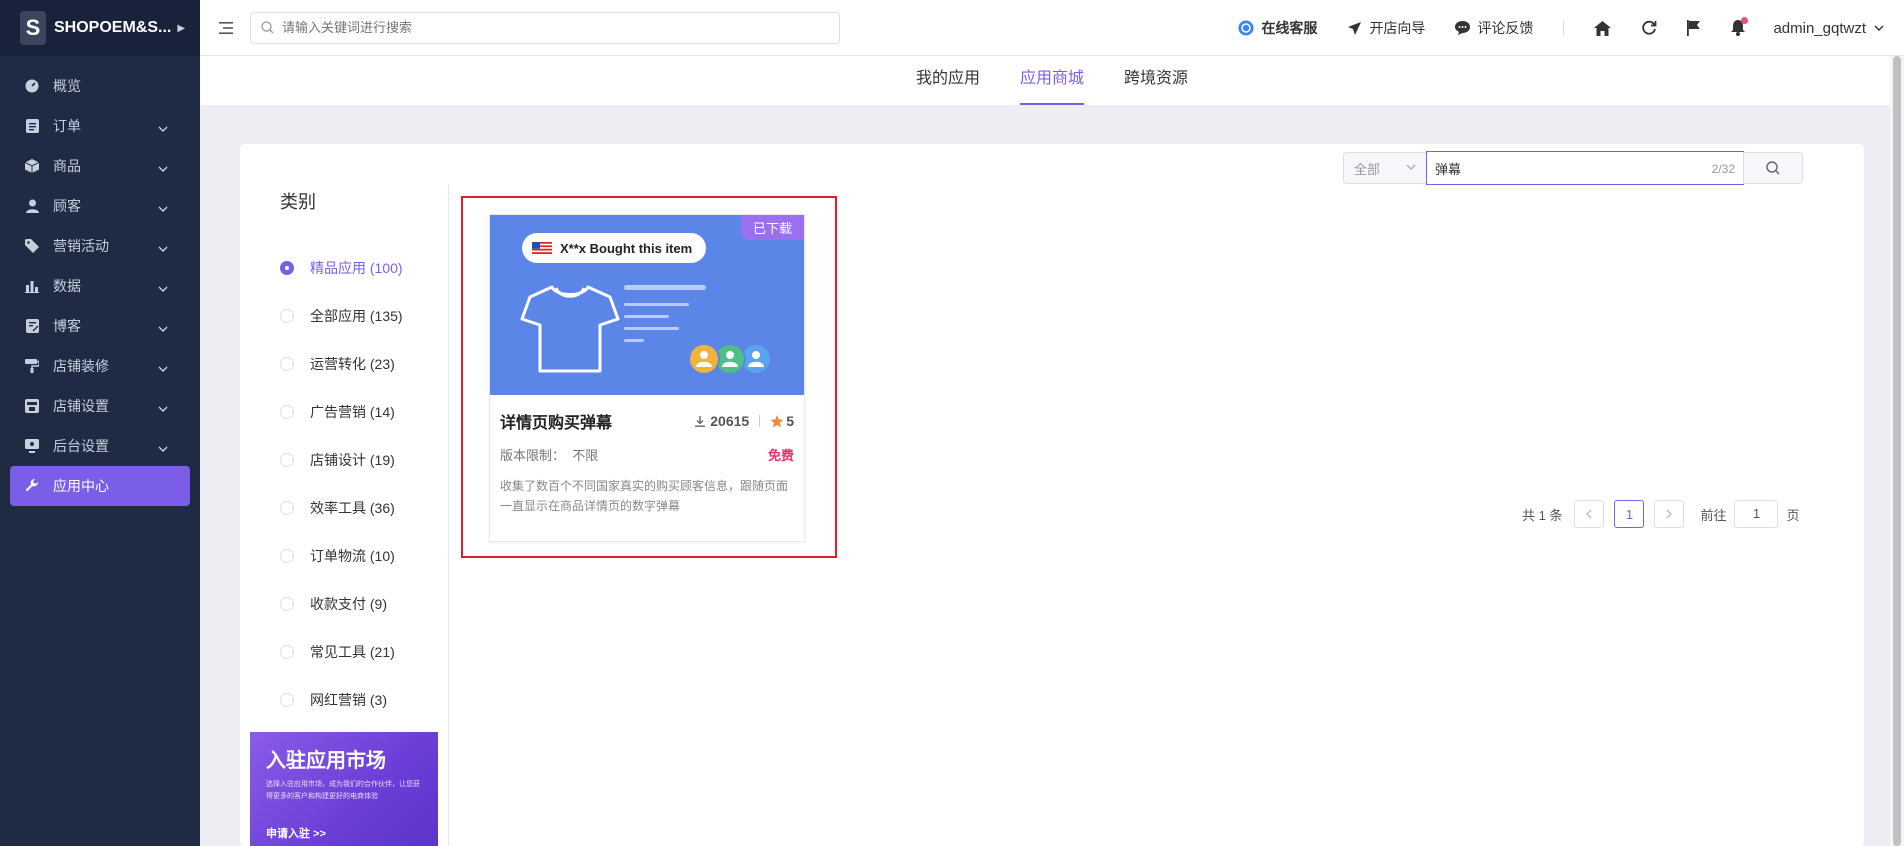 The image size is (1904, 846). Describe the element at coordinates (81, 406) in the screenshot. I see `sidebar-item-label: 店铺设置` at that location.